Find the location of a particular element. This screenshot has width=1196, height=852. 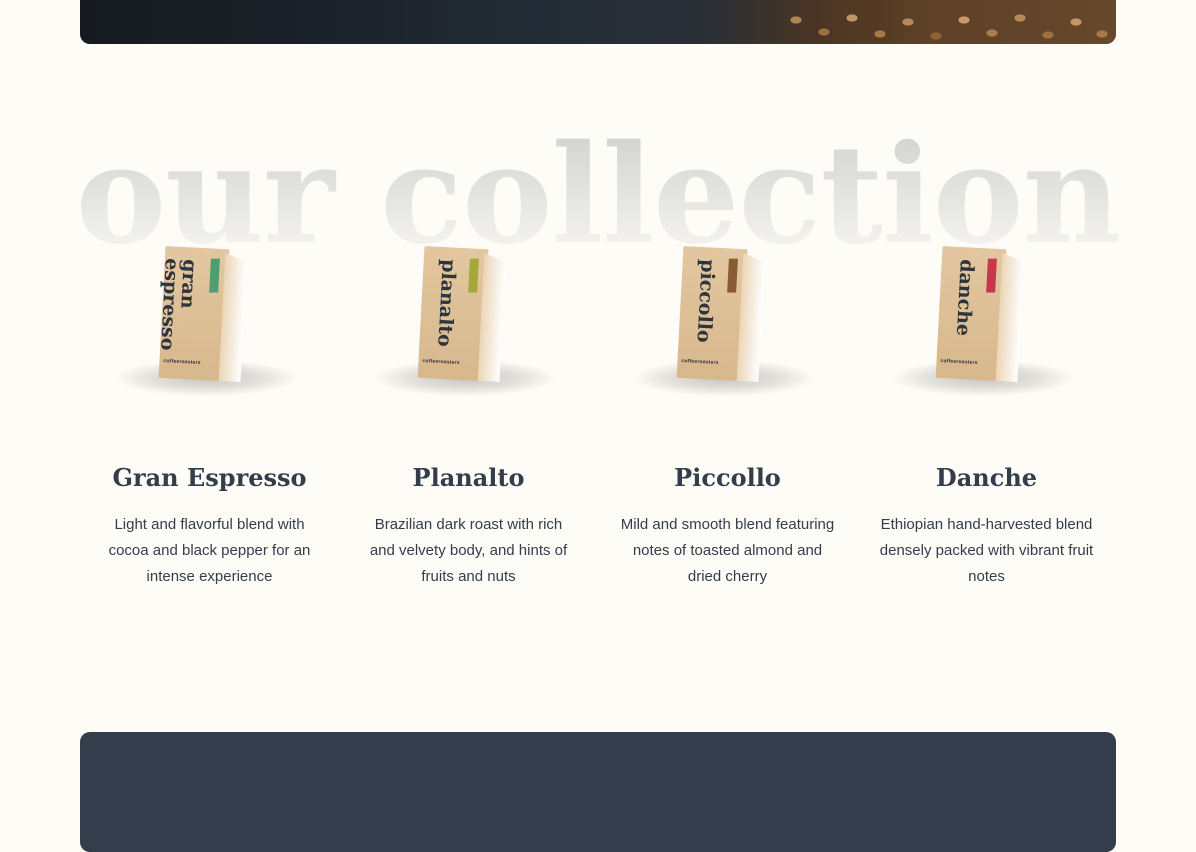

hero-image is located at coordinates (598, 22).